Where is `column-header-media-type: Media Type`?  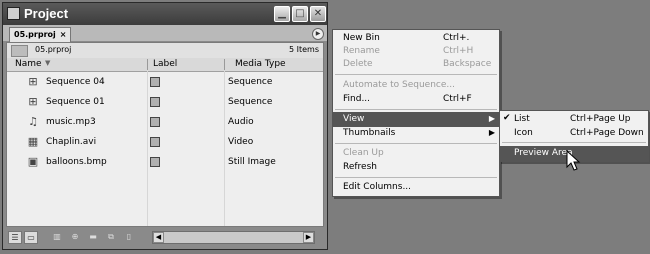 column-header-media-type: Media Type is located at coordinates (260, 64).